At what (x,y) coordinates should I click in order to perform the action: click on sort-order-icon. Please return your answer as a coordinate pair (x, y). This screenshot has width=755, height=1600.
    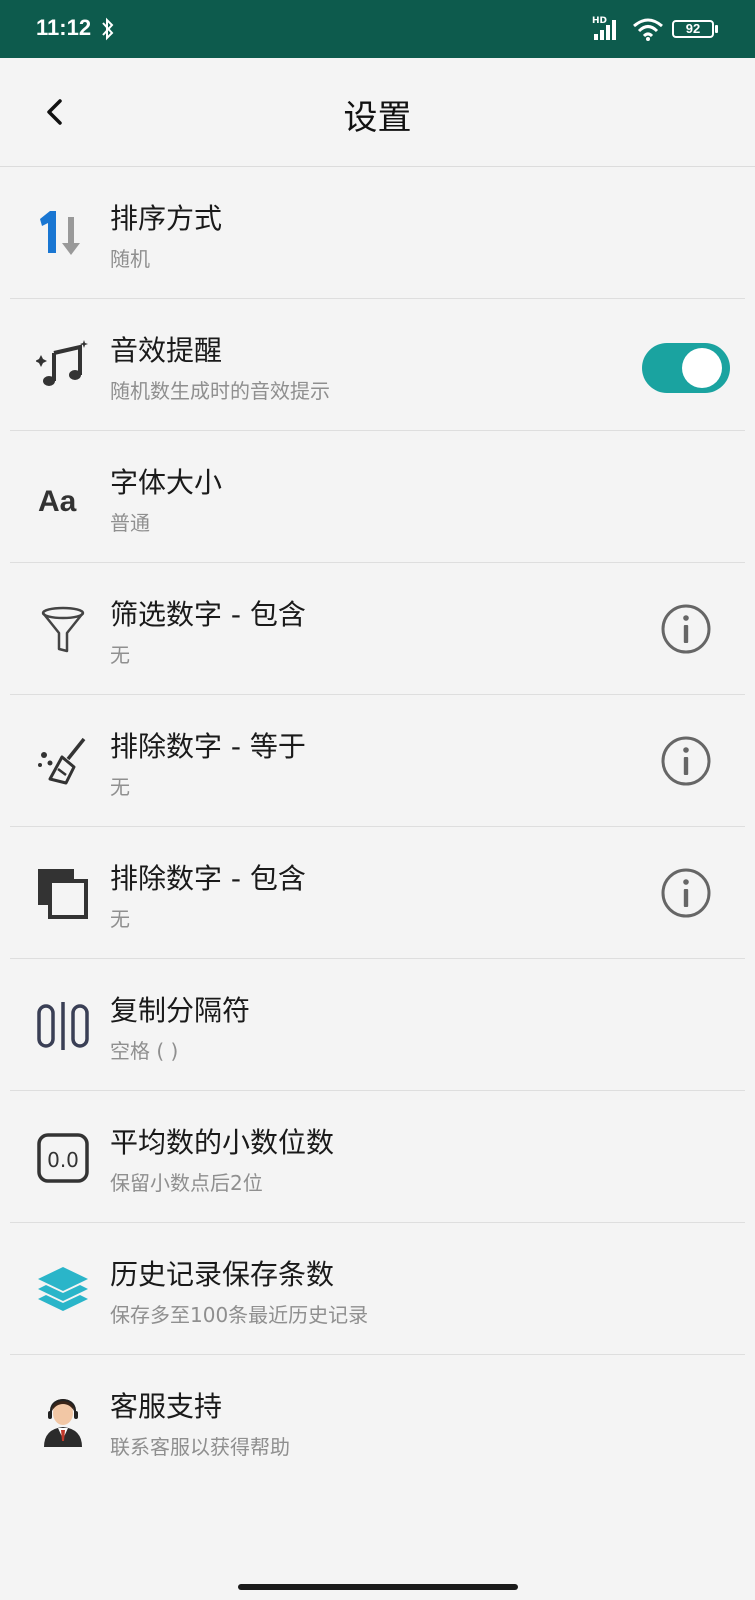
    Looking at the image, I should click on (60, 233).